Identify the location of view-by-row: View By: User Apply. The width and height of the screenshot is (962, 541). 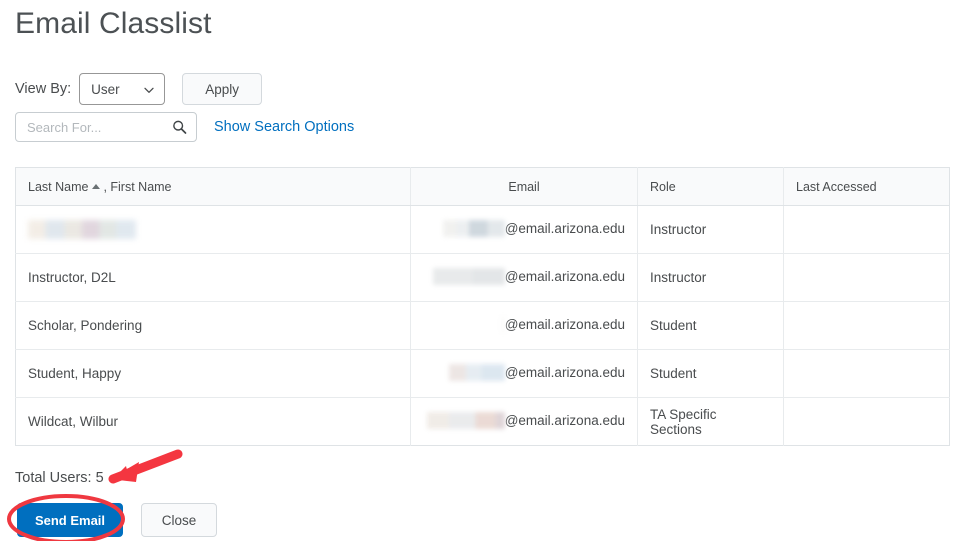
(139, 89).